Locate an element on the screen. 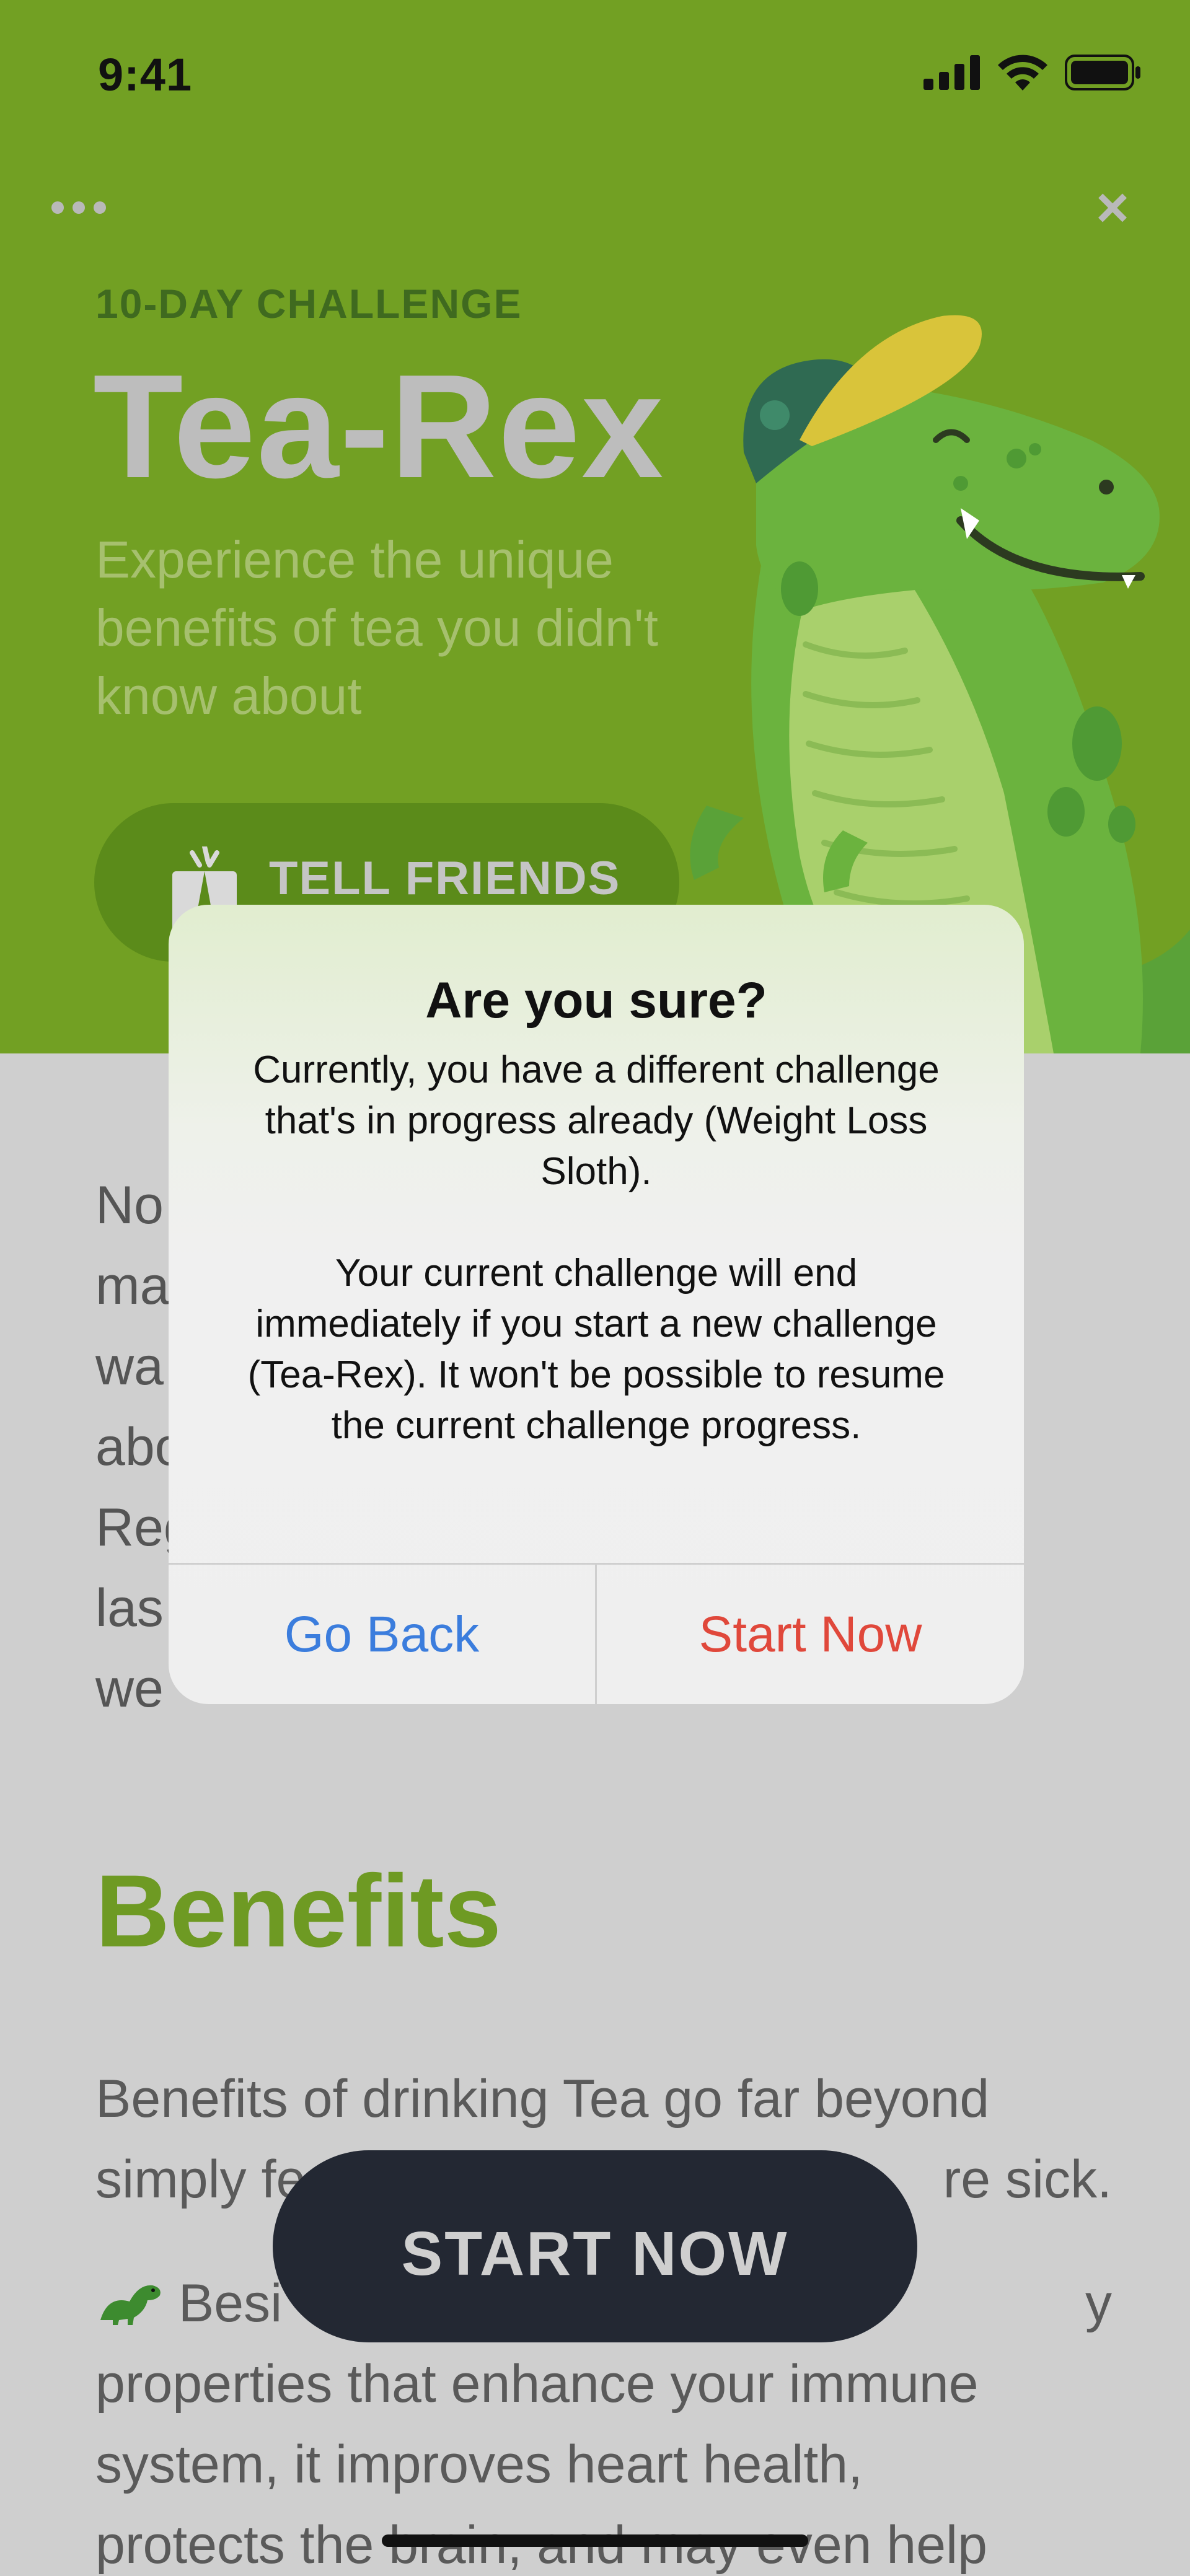  start-now-cta-button: START NOW is located at coordinates (595, 2246).